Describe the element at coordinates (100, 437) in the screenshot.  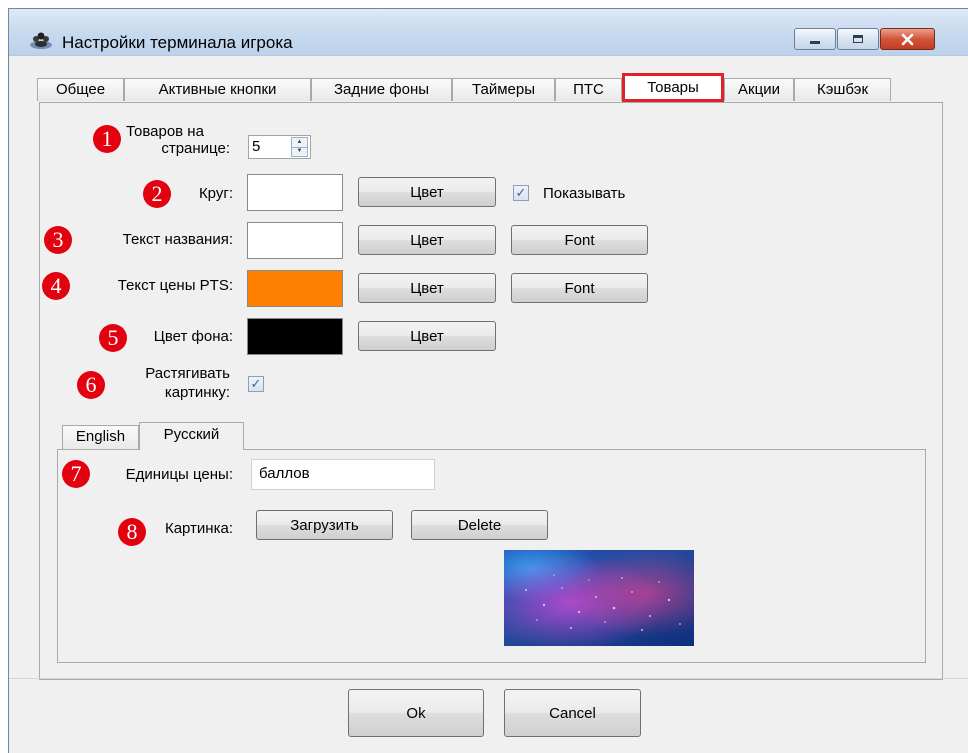
I see `tab-english: English` at that location.